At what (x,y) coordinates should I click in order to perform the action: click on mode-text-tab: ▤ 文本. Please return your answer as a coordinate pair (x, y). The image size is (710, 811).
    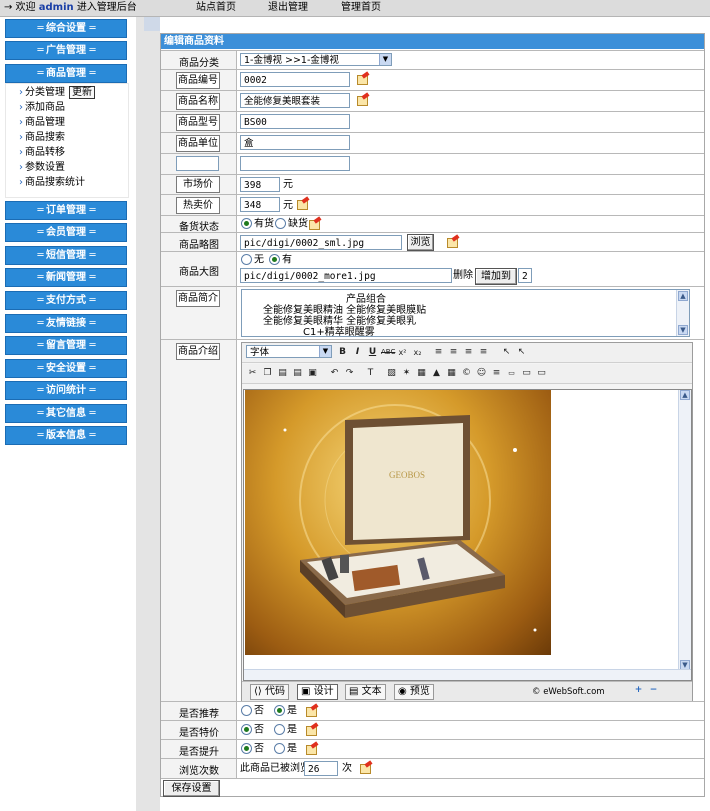
    Looking at the image, I should click on (365, 692).